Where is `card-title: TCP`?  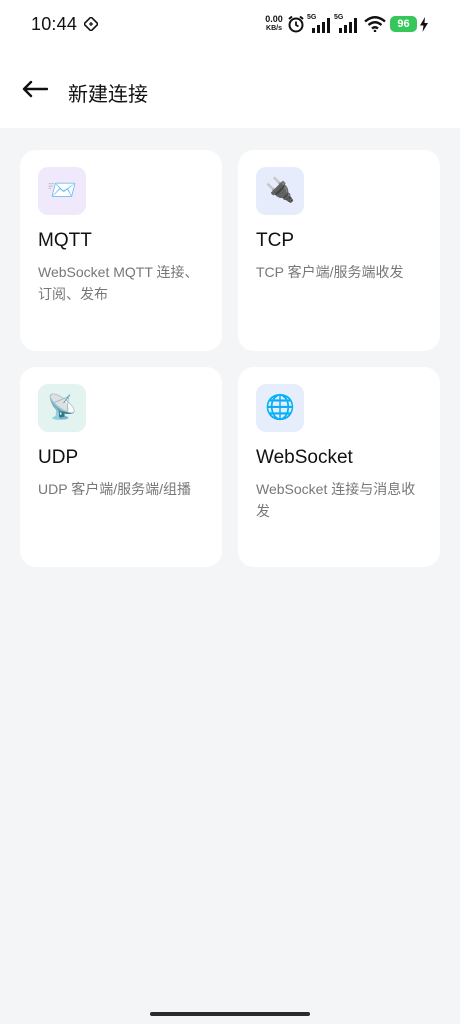
card-title: TCP is located at coordinates (275, 240).